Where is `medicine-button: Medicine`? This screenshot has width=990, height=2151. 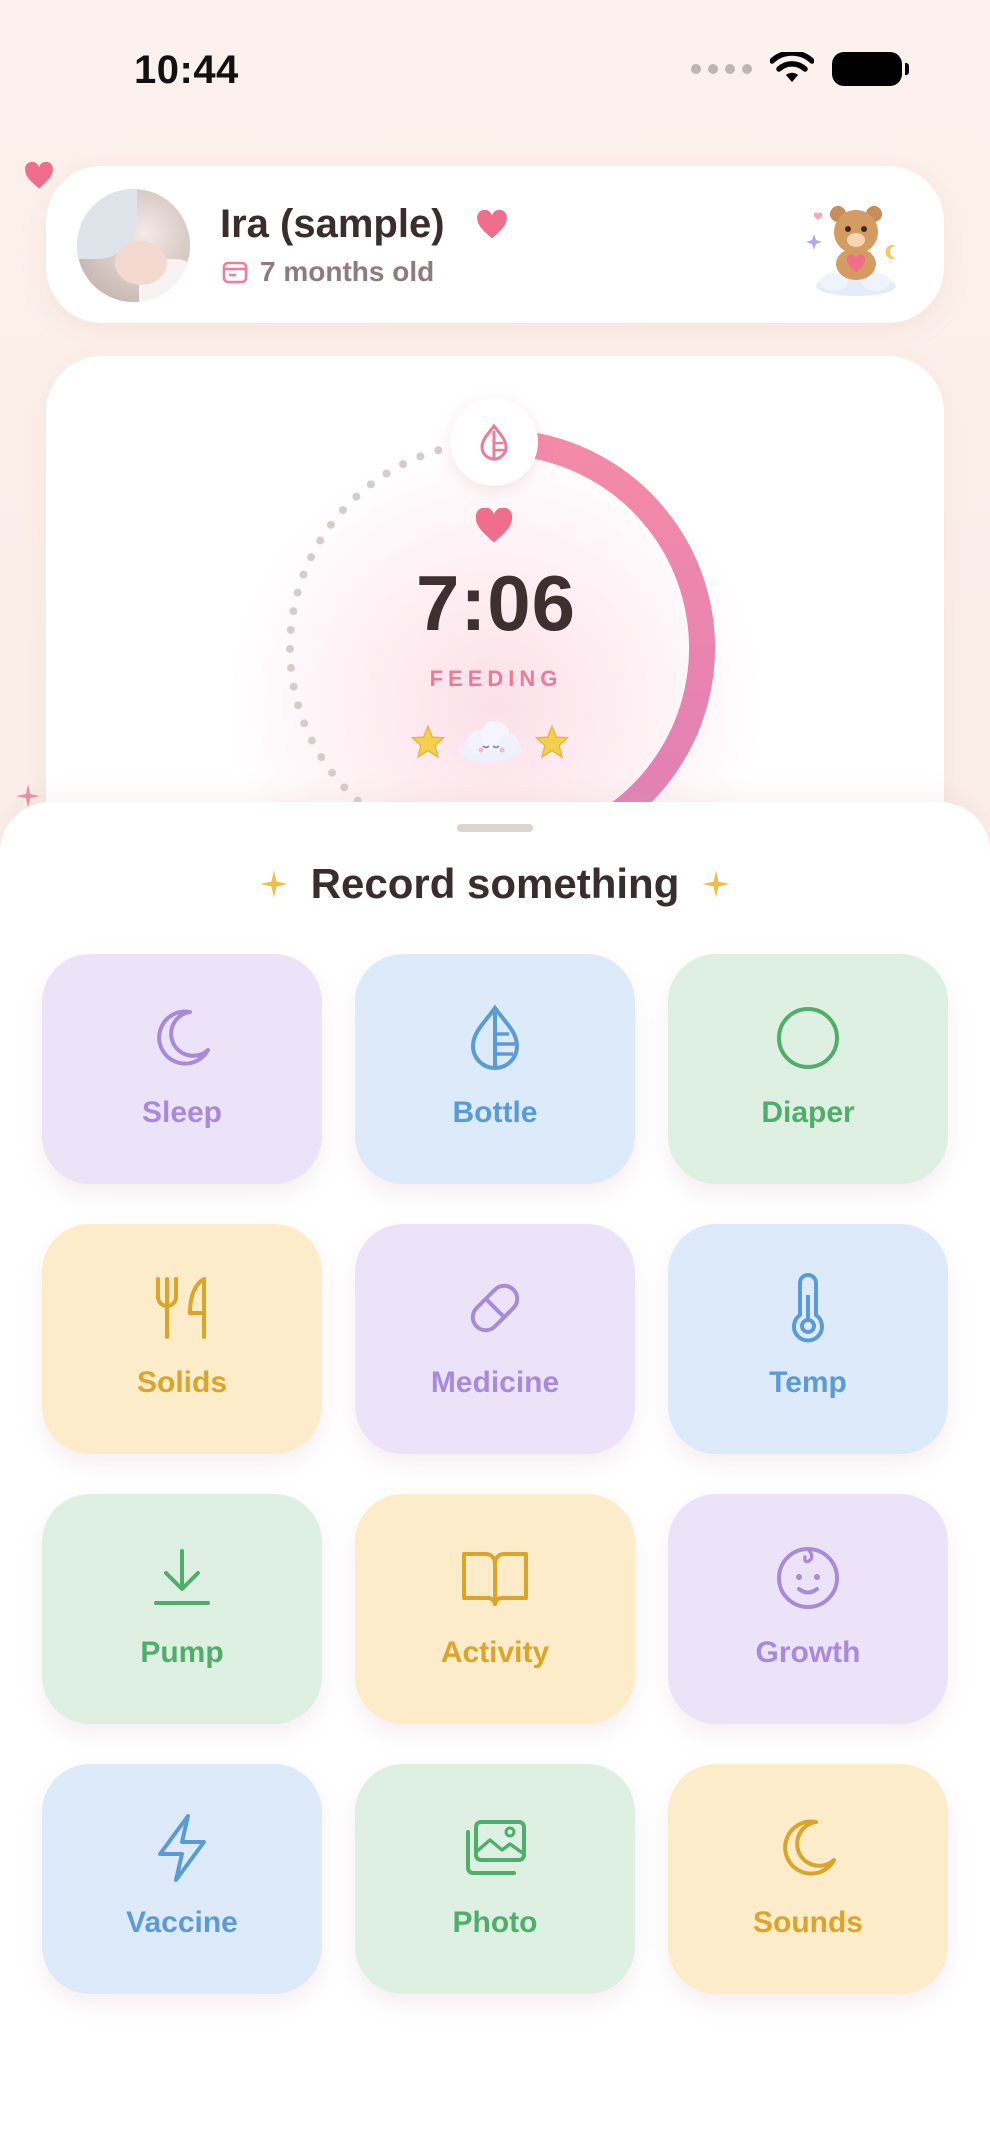 medicine-button: Medicine is located at coordinates (495, 1339).